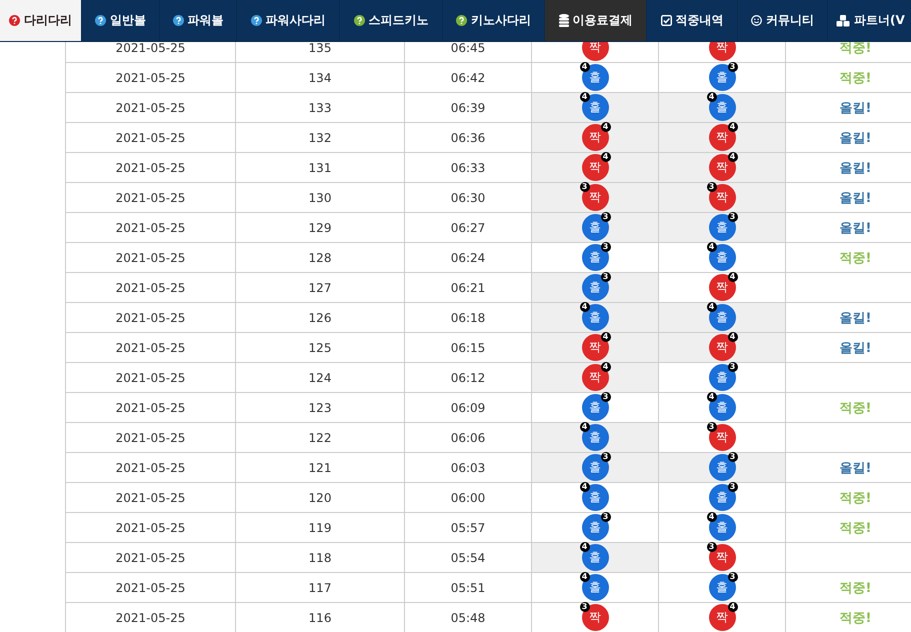  What do you see at coordinates (596, 20) in the screenshot?
I see `nav-tab: 이용료결제` at bounding box center [596, 20].